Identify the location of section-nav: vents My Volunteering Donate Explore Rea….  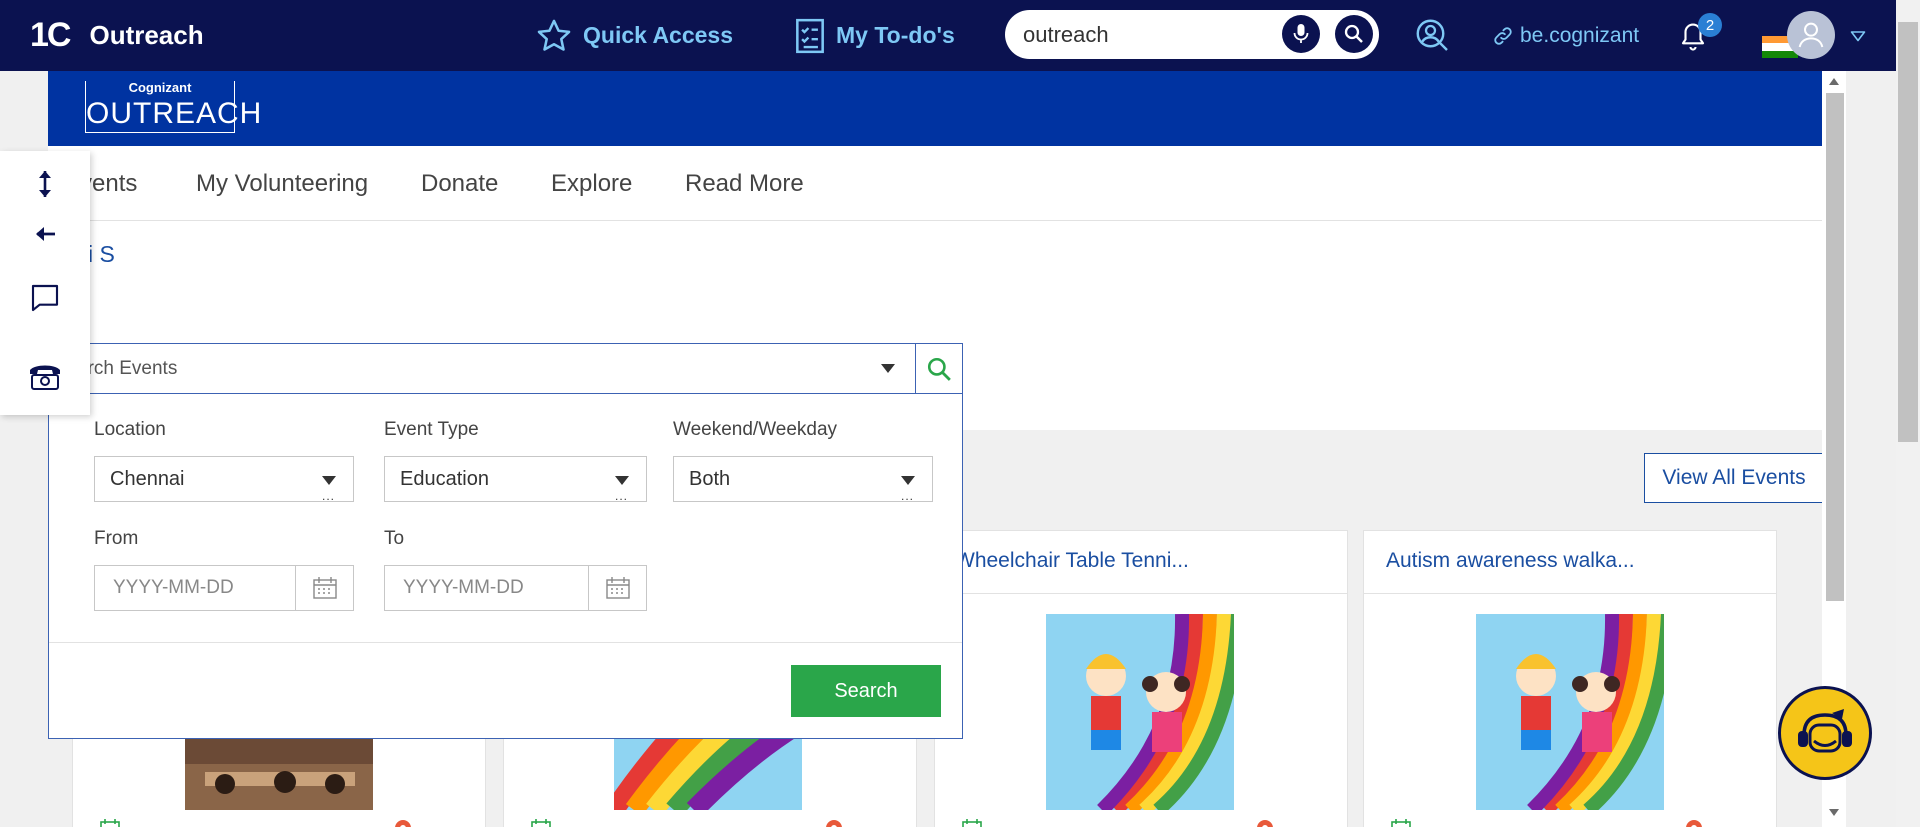
(935, 183).